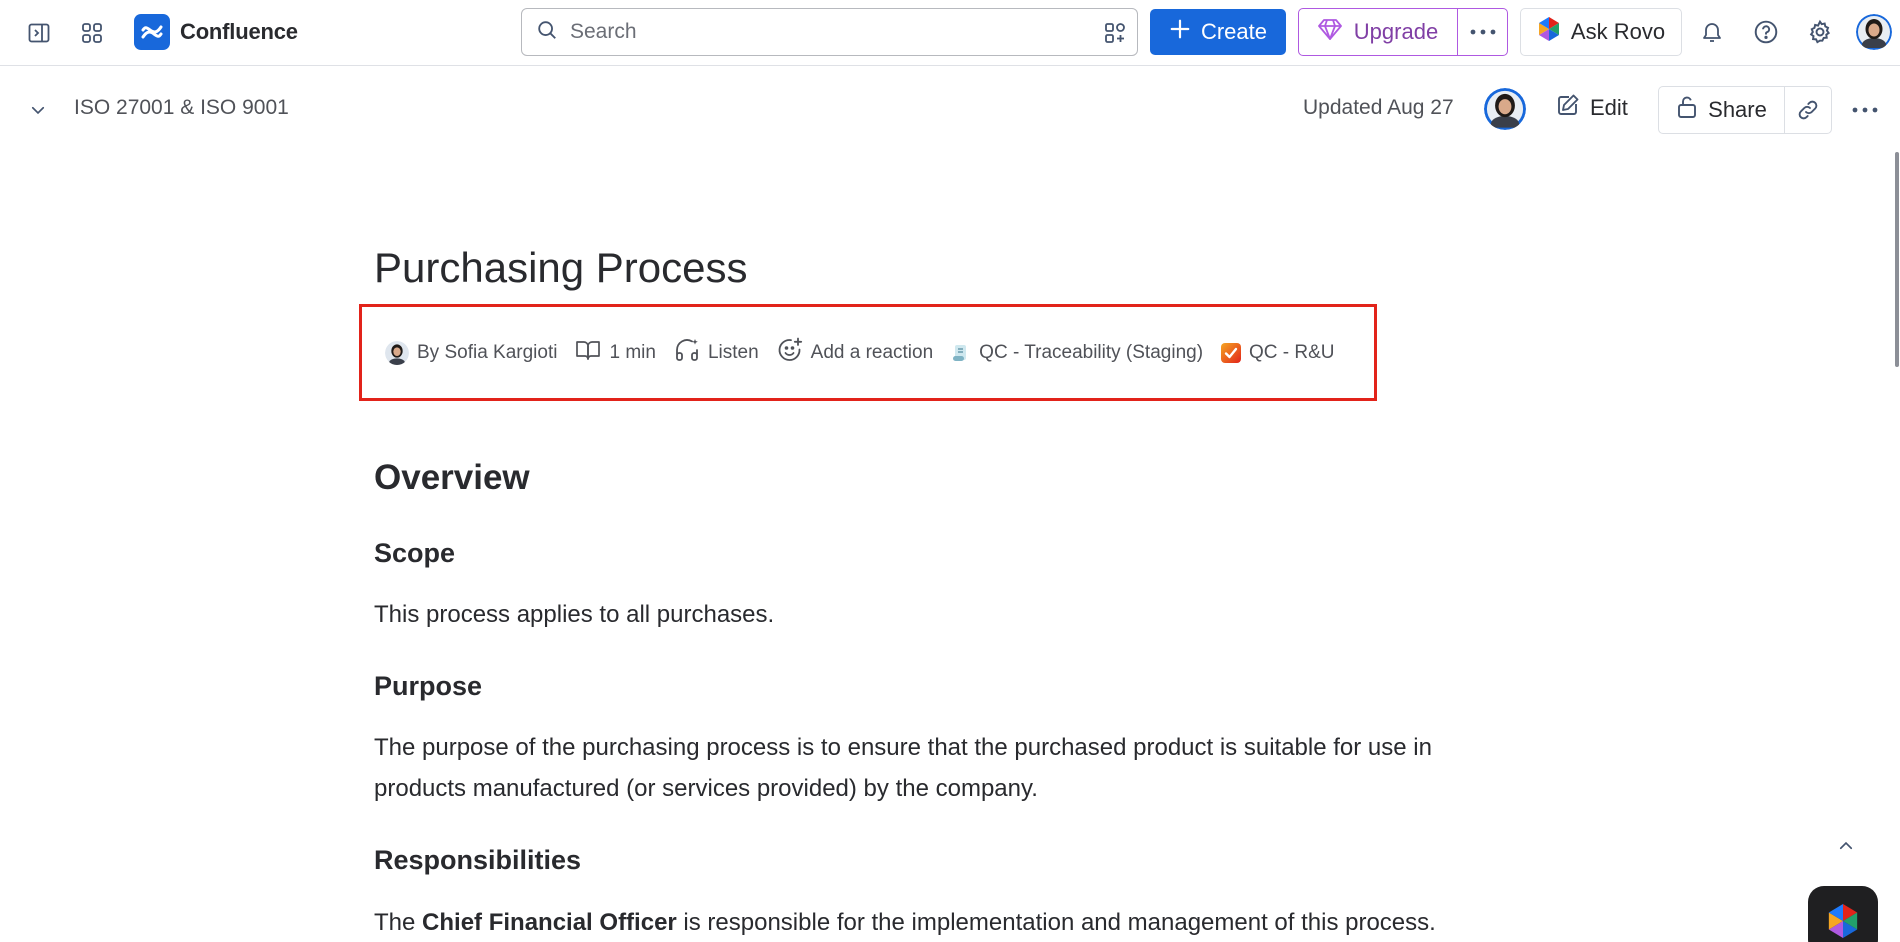 The width and height of the screenshot is (1900, 942). Describe the element at coordinates (415, 553) in the screenshot. I see `scope-heading: Scope` at that location.